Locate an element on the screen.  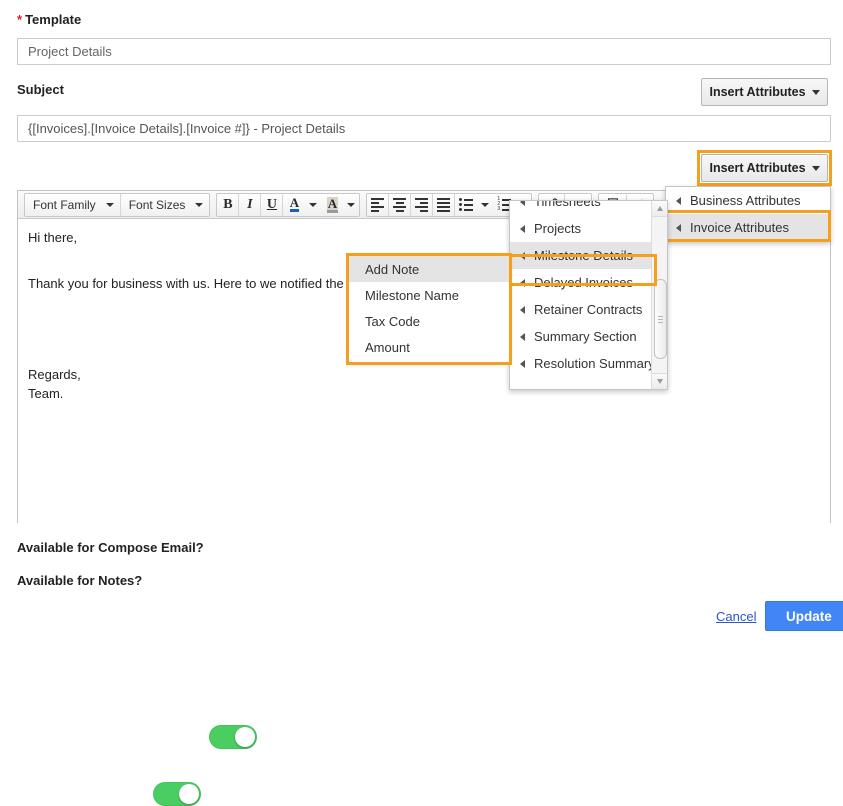
underline-button: U is located at coordinates (272, 204).